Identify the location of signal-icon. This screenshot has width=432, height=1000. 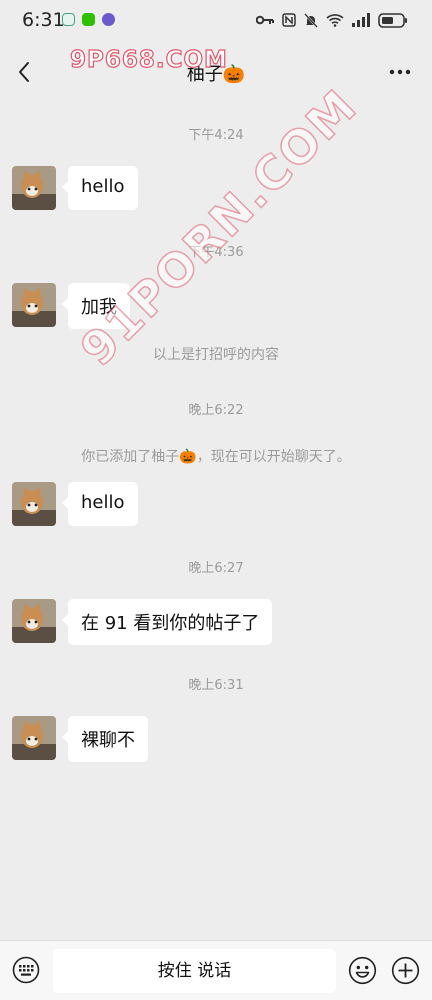
(361, 20).